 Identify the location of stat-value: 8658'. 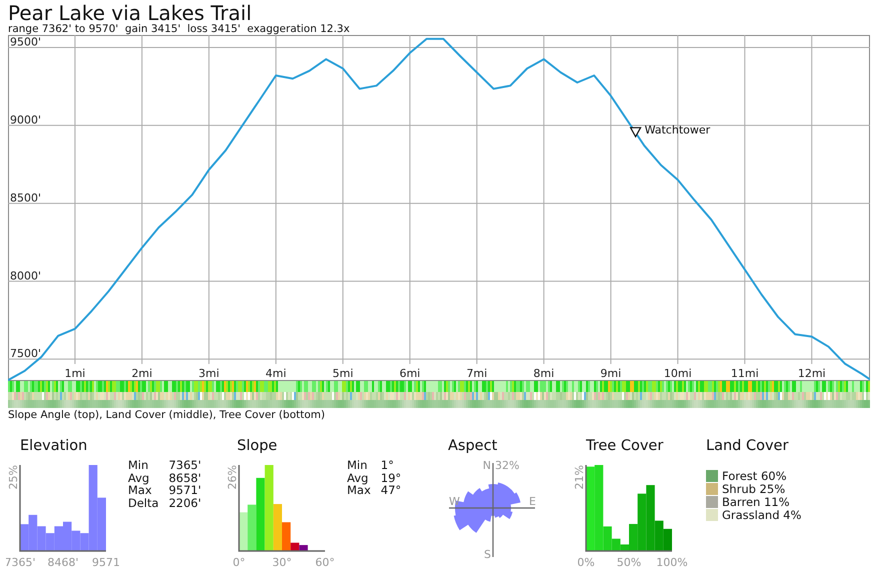
(185, 478).